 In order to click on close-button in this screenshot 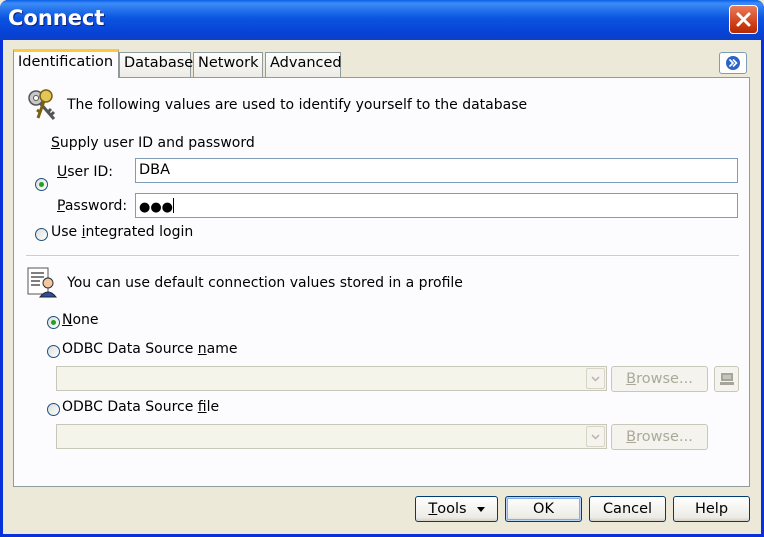, I will do `click(743, 19)`.